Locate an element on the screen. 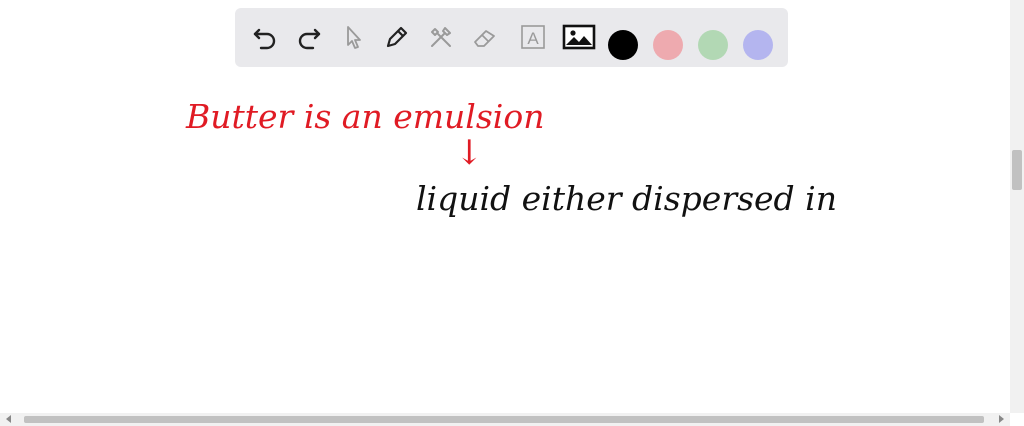 The height and width of the screenshot is (426, 1024). color-swatch-green is located at coordinates (713, 45).